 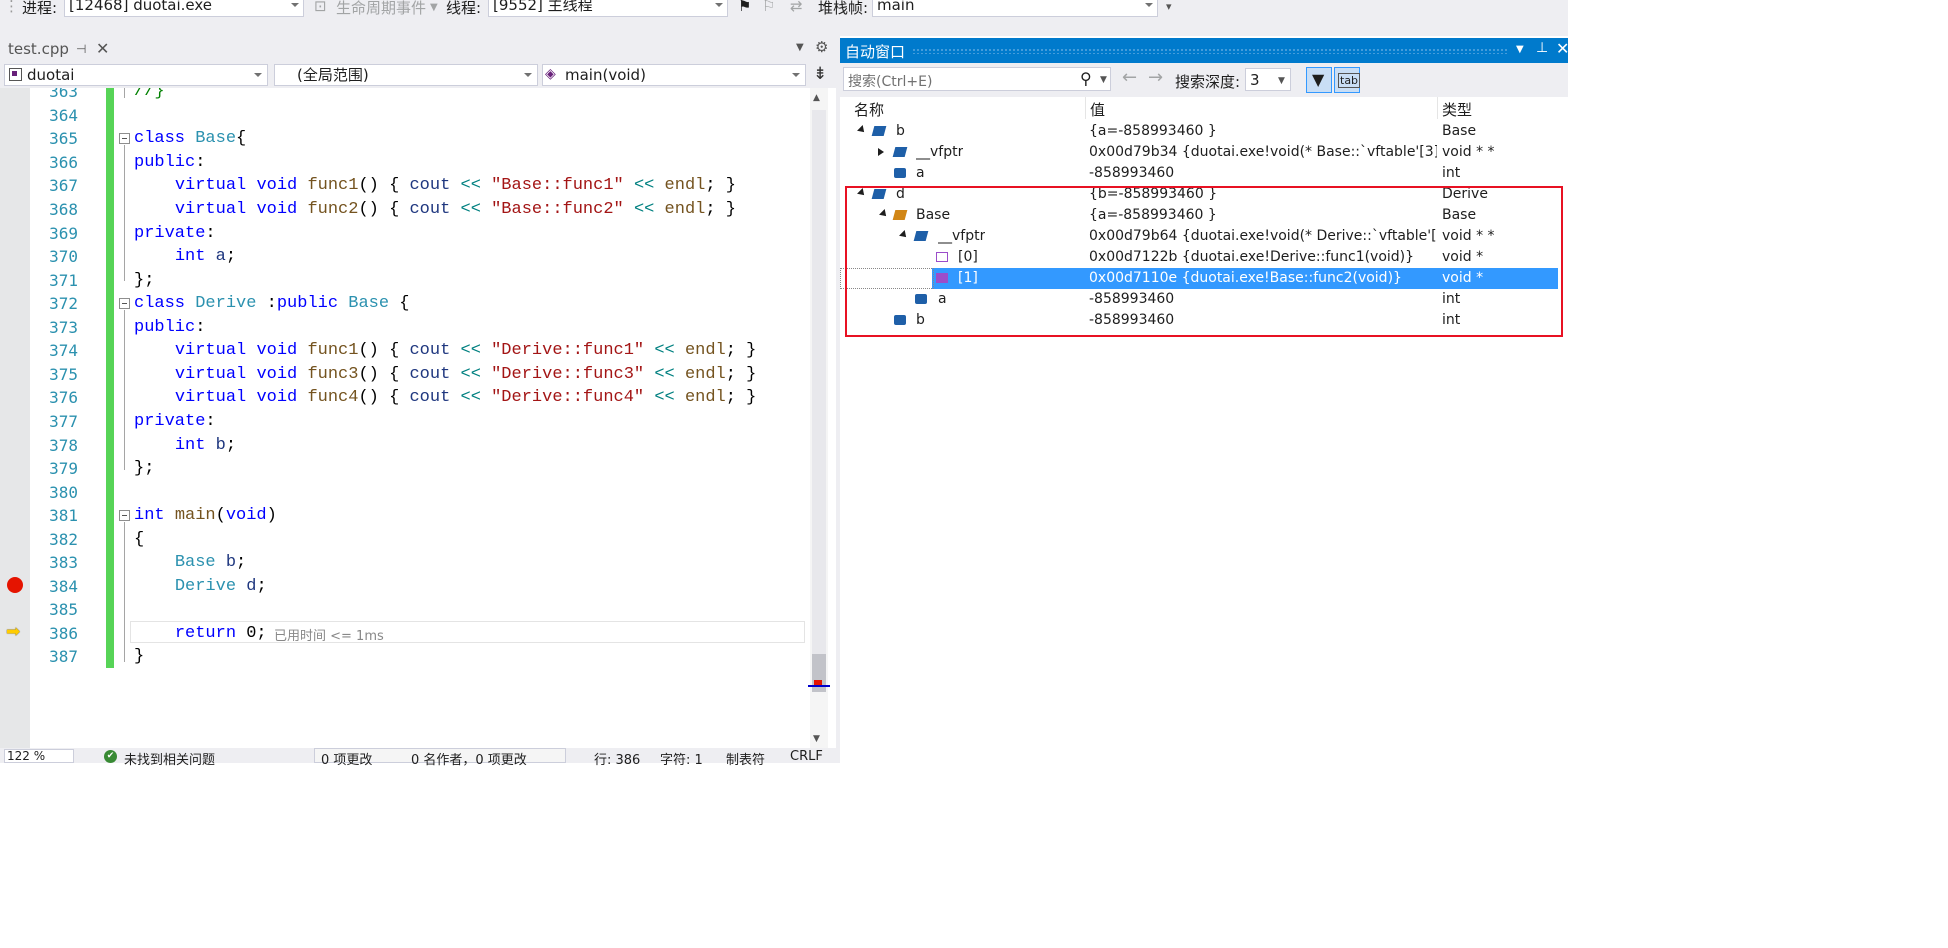 What do you see at coordinates (347, 760) in the screenshot?
I see `changes-status: 0 项更改` at bounding box center [347, 760].